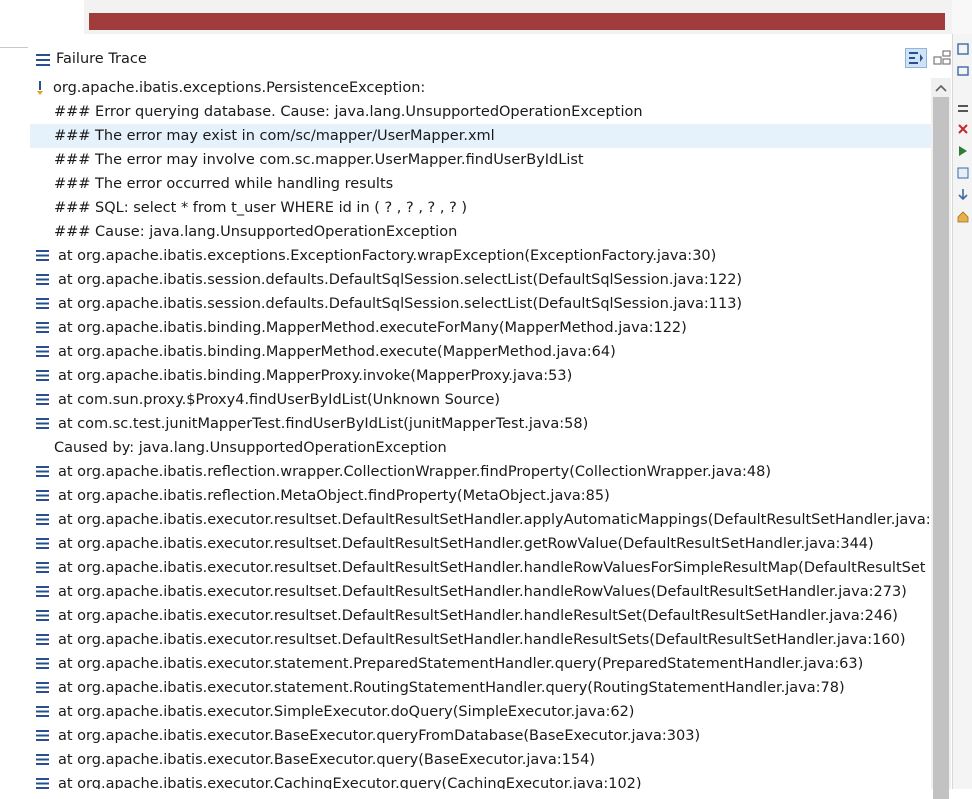 The height and width of the screenshot is (799, 972). Describe the element at coordinates (14, 47) in the screenshot. I see `panel-divider` at that location.